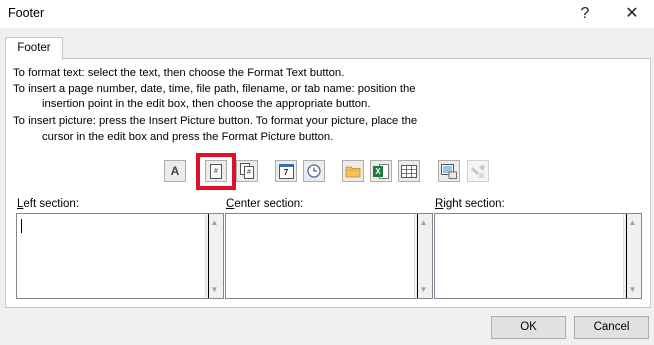 This screenshot has height=345, width=654. I want to click on ok-button: OK, so click(528, 327).